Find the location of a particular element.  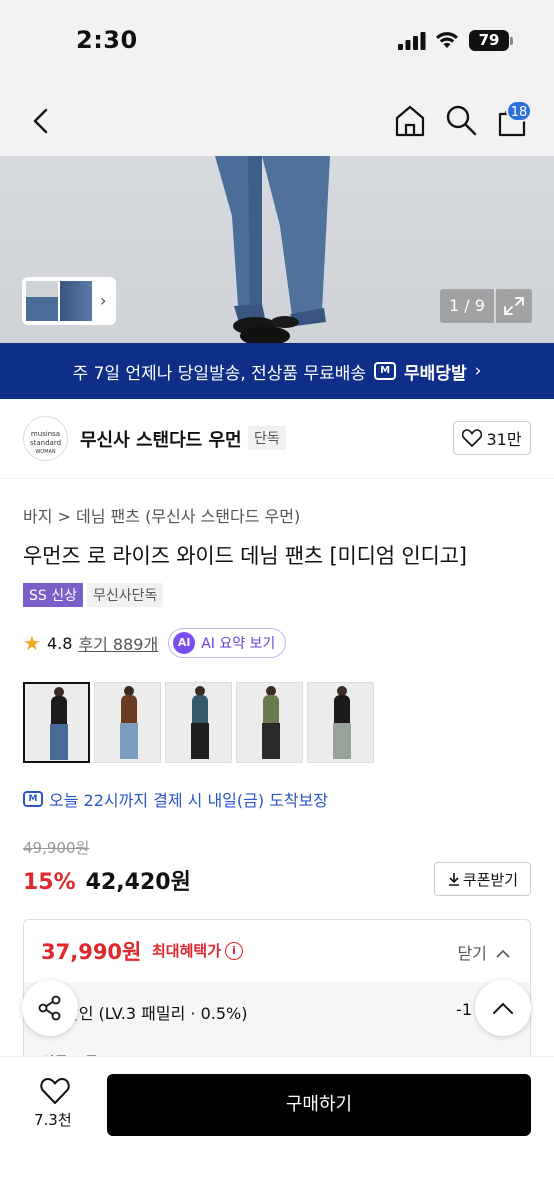

ai-summary-label: AI 요약 보기 is located at coordinates (238, 644).